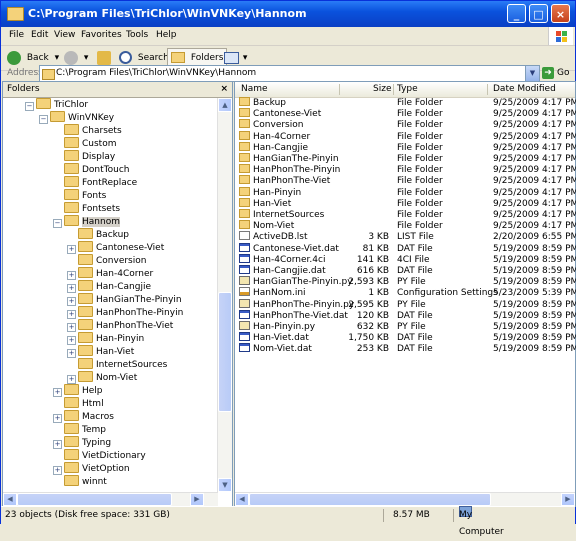 Image resolution: width=576 pixels, height=541 pixels. Describe the element at coordinates (405, 103) in the screenshot. I see `file-row: Backup File Folder 9/25/2009 4:17 PM` at that location.